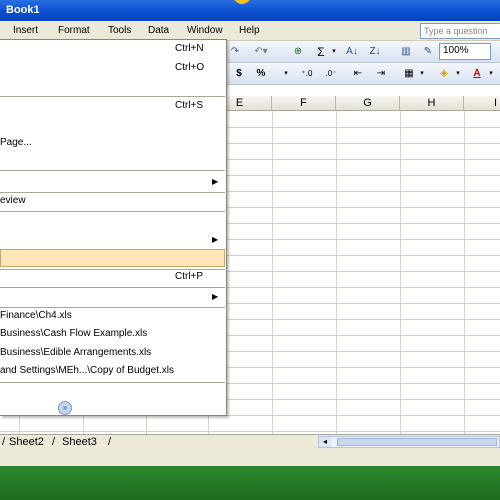 This screenshot has width=500, height=500. What do you see at coordinates (112, 68) in the screenshot?
I see `menu-open: Ctrl+O` at bounding box center [112, 68].